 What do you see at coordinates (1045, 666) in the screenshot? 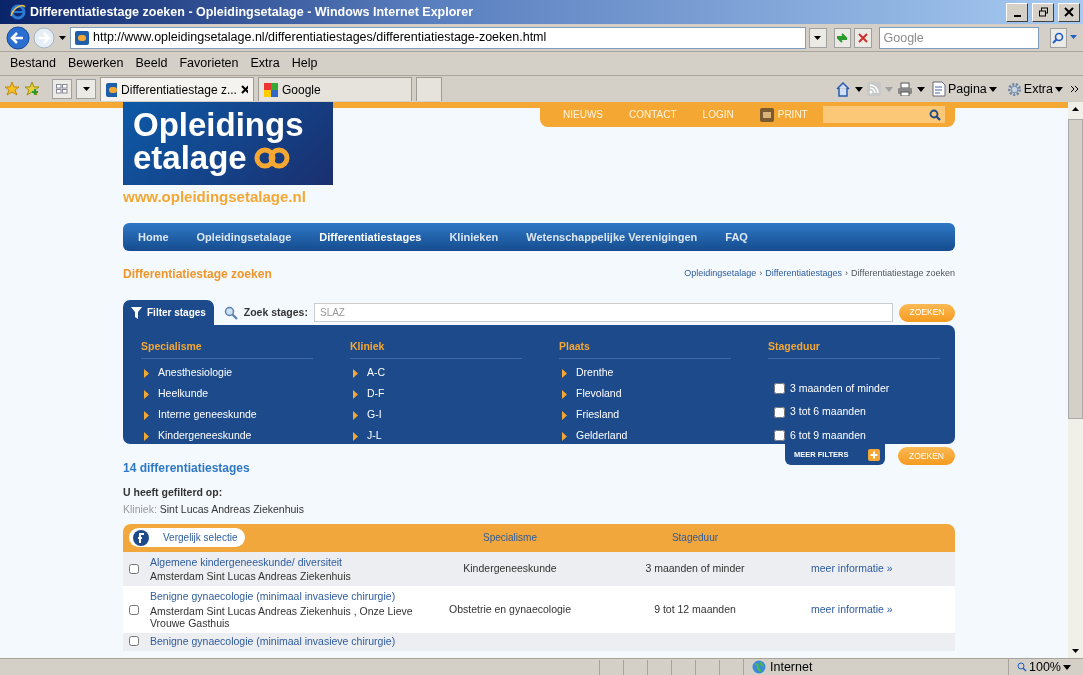
I see `zoom-button: 100%` at bounding box center [1045, 666].